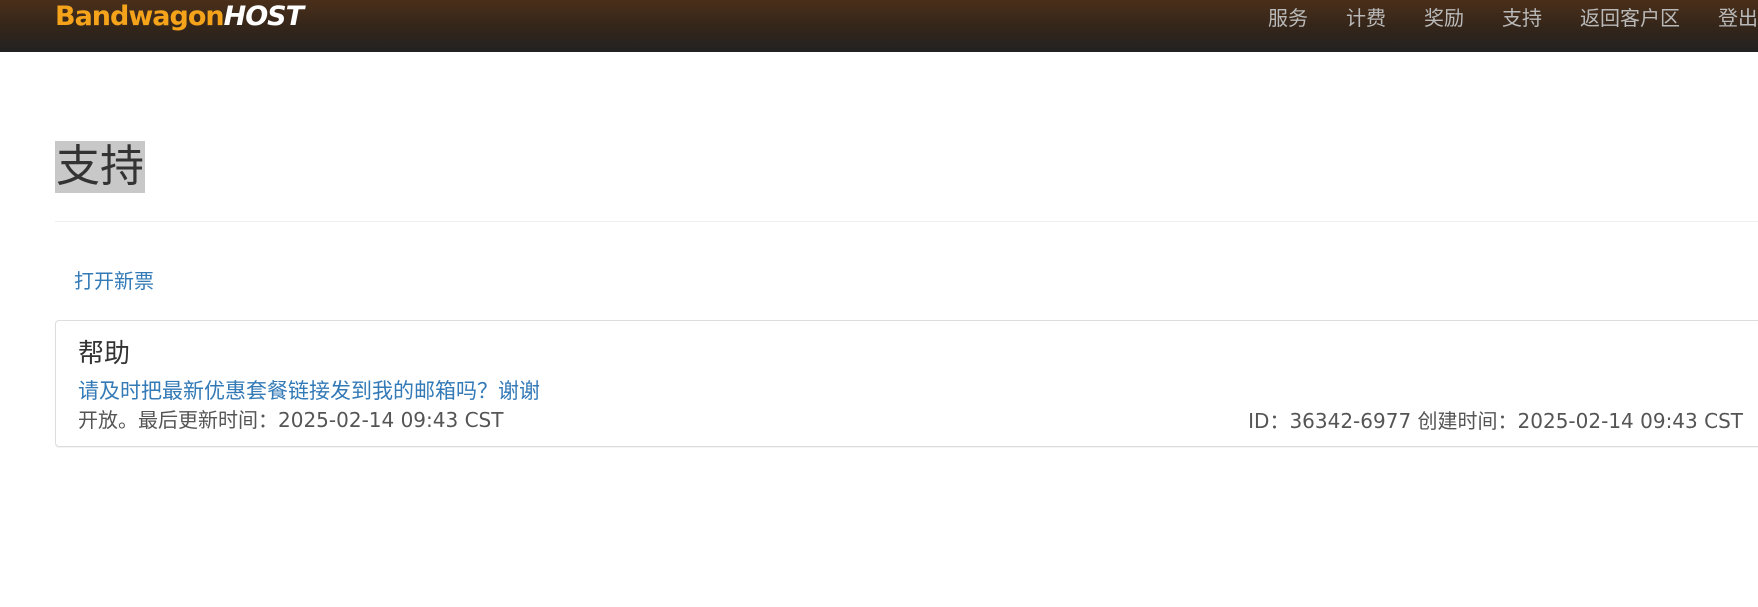 This screenshot has height=607, width=1758. I want to click on brand-logo-part2: HOST, so click(263, 16).